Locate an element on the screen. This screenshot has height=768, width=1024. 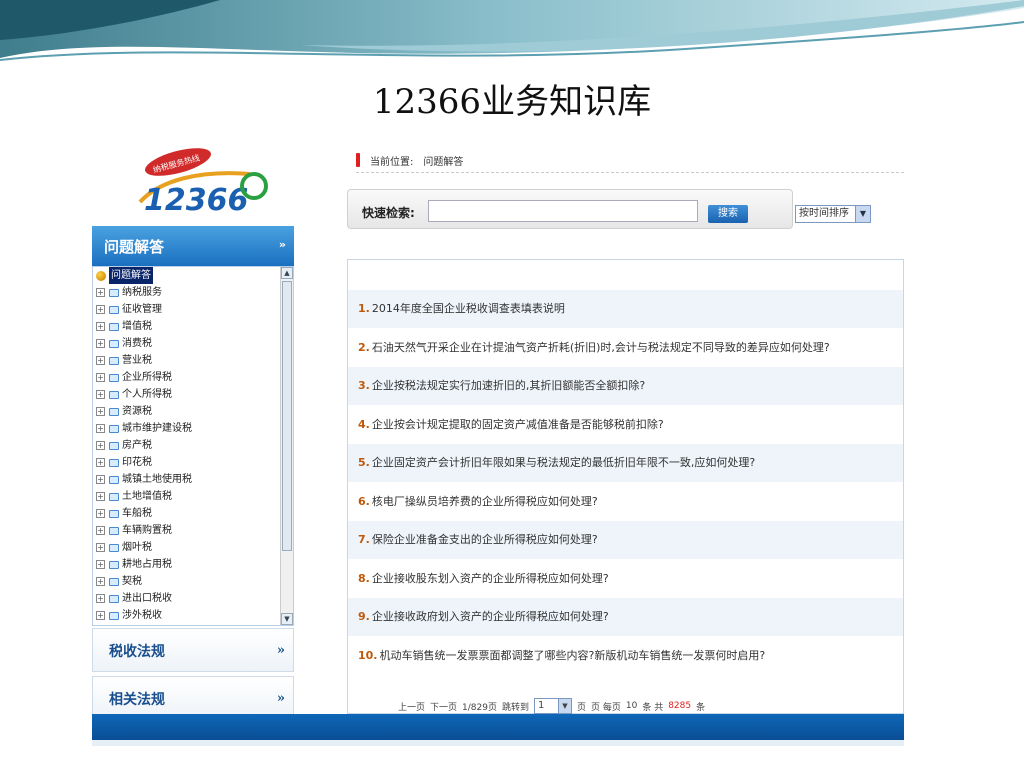
page-select-value: 1 is located at coordinates (541, 705).